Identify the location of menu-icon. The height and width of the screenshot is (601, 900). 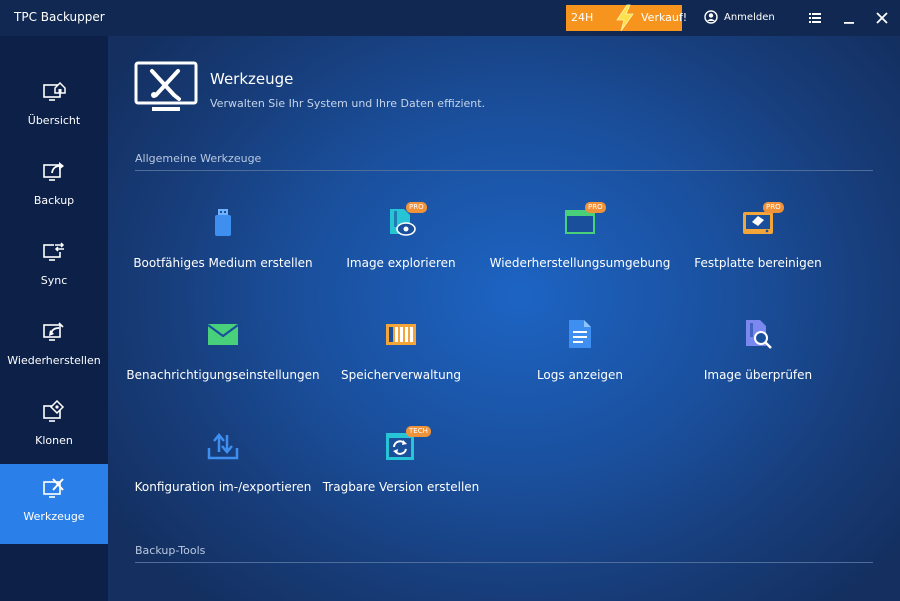
(815, 18).